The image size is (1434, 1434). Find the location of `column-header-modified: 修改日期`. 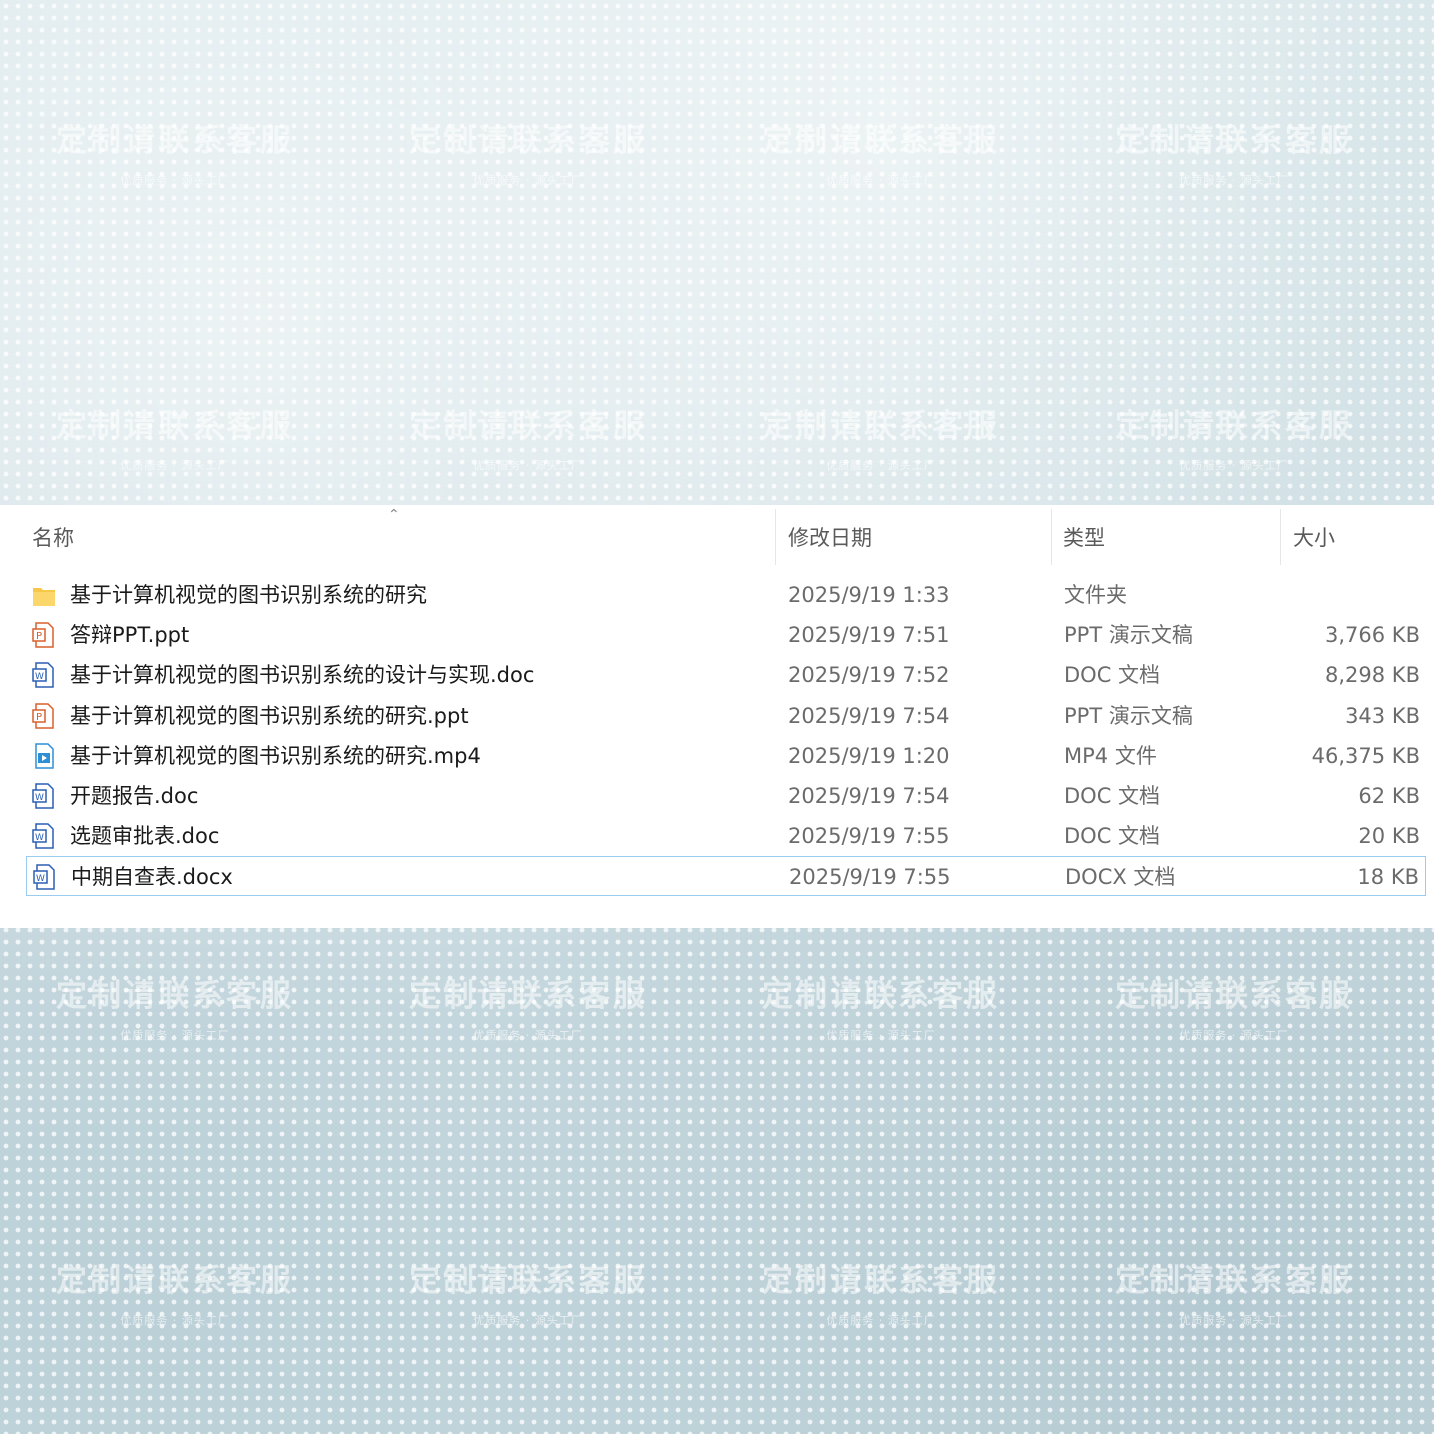

column-header-modified: 修改日期 is located at coordinates (830, 538).